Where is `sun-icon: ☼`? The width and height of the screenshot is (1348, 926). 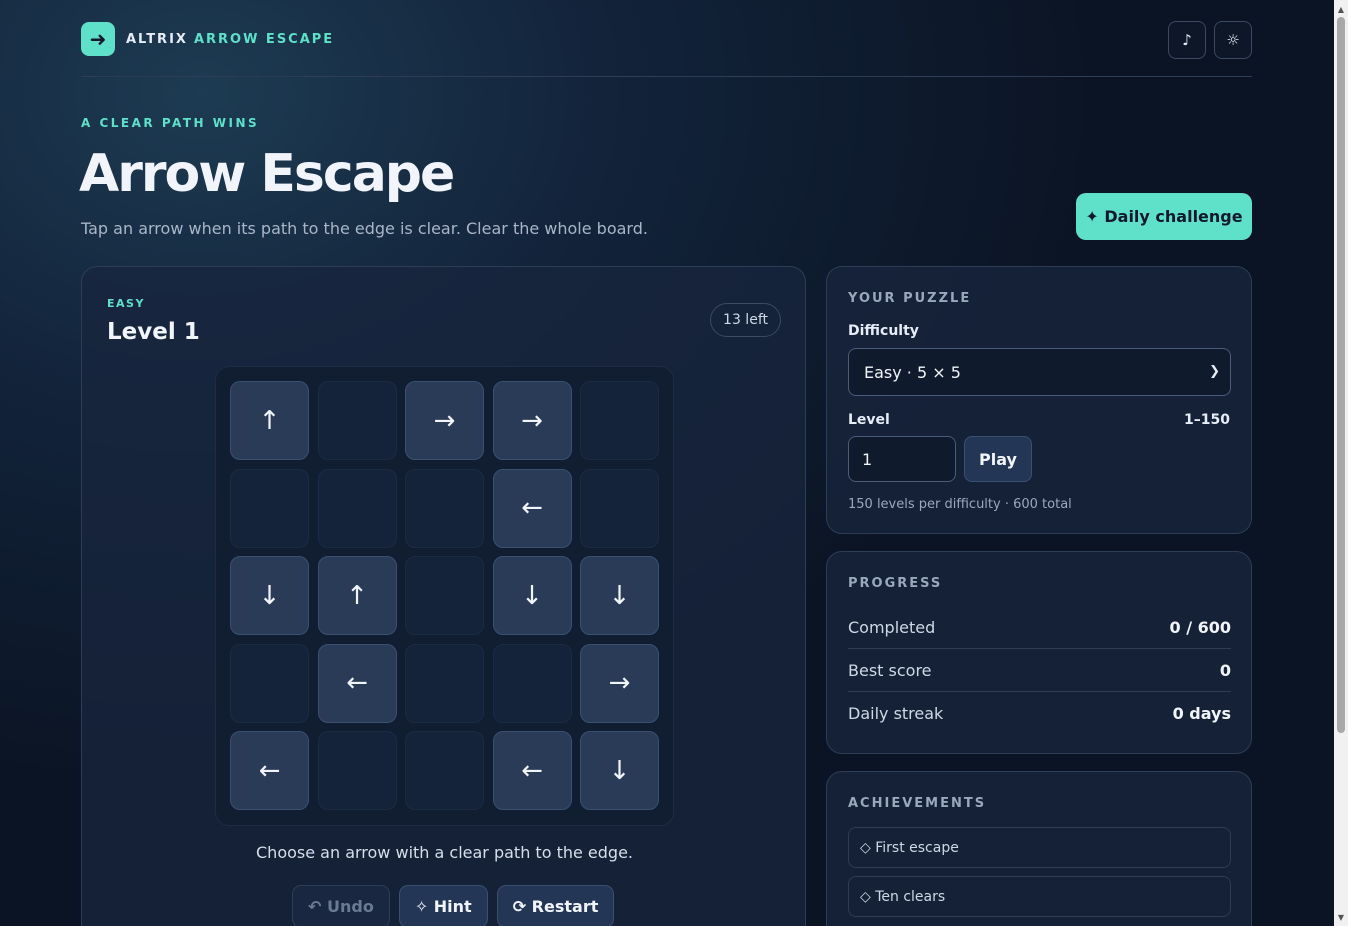 sun-icon: ☼ is located at coordinates (1233, 40).